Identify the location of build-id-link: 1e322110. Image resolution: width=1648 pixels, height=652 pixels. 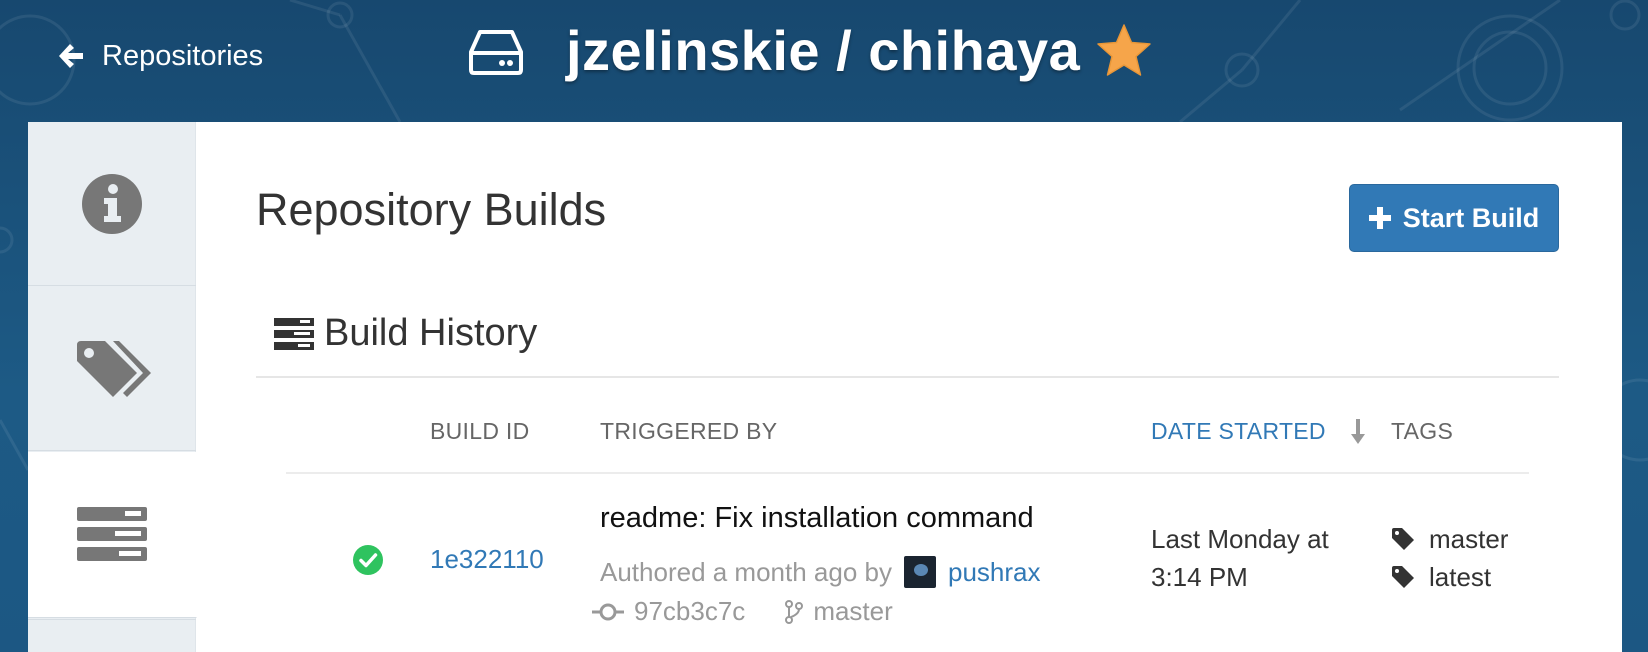
(487, 559).